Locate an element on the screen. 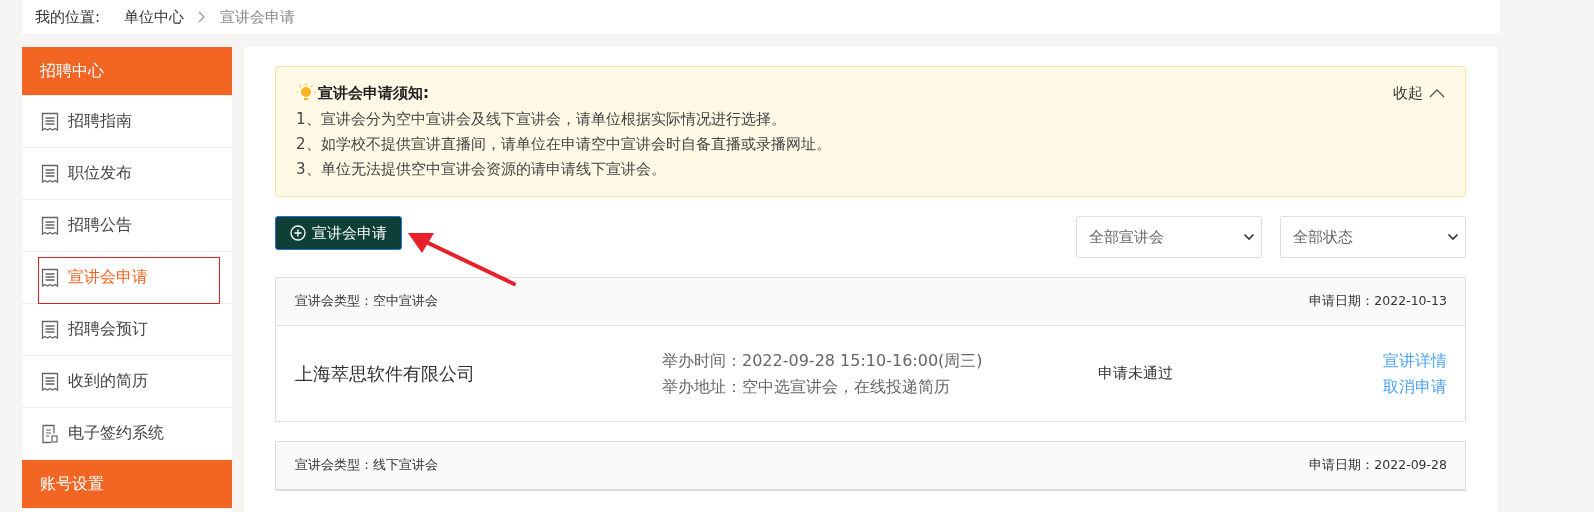 Image resolution: width=1594 pixels, height=512 pixels. record-date: 申请日期：2022-10-13 is located at coordinates (1378, 301).